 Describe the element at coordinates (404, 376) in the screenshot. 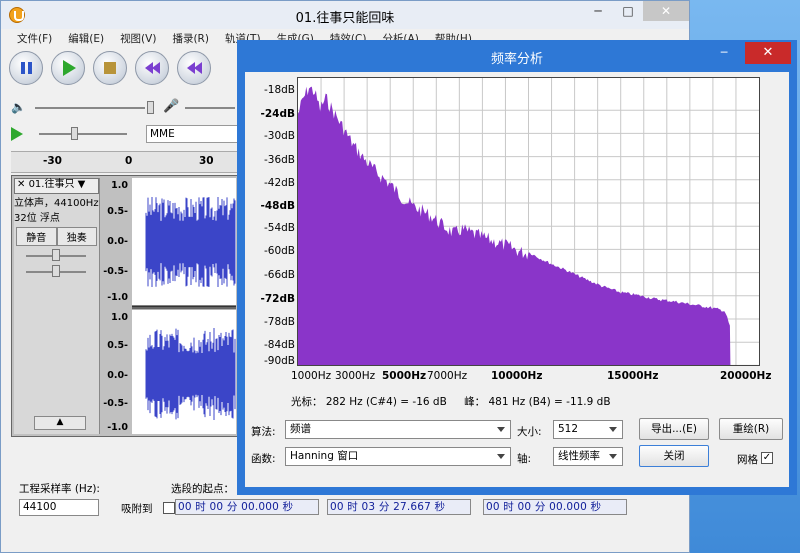

I see `x-tick-label: 5000Hz` at that location.